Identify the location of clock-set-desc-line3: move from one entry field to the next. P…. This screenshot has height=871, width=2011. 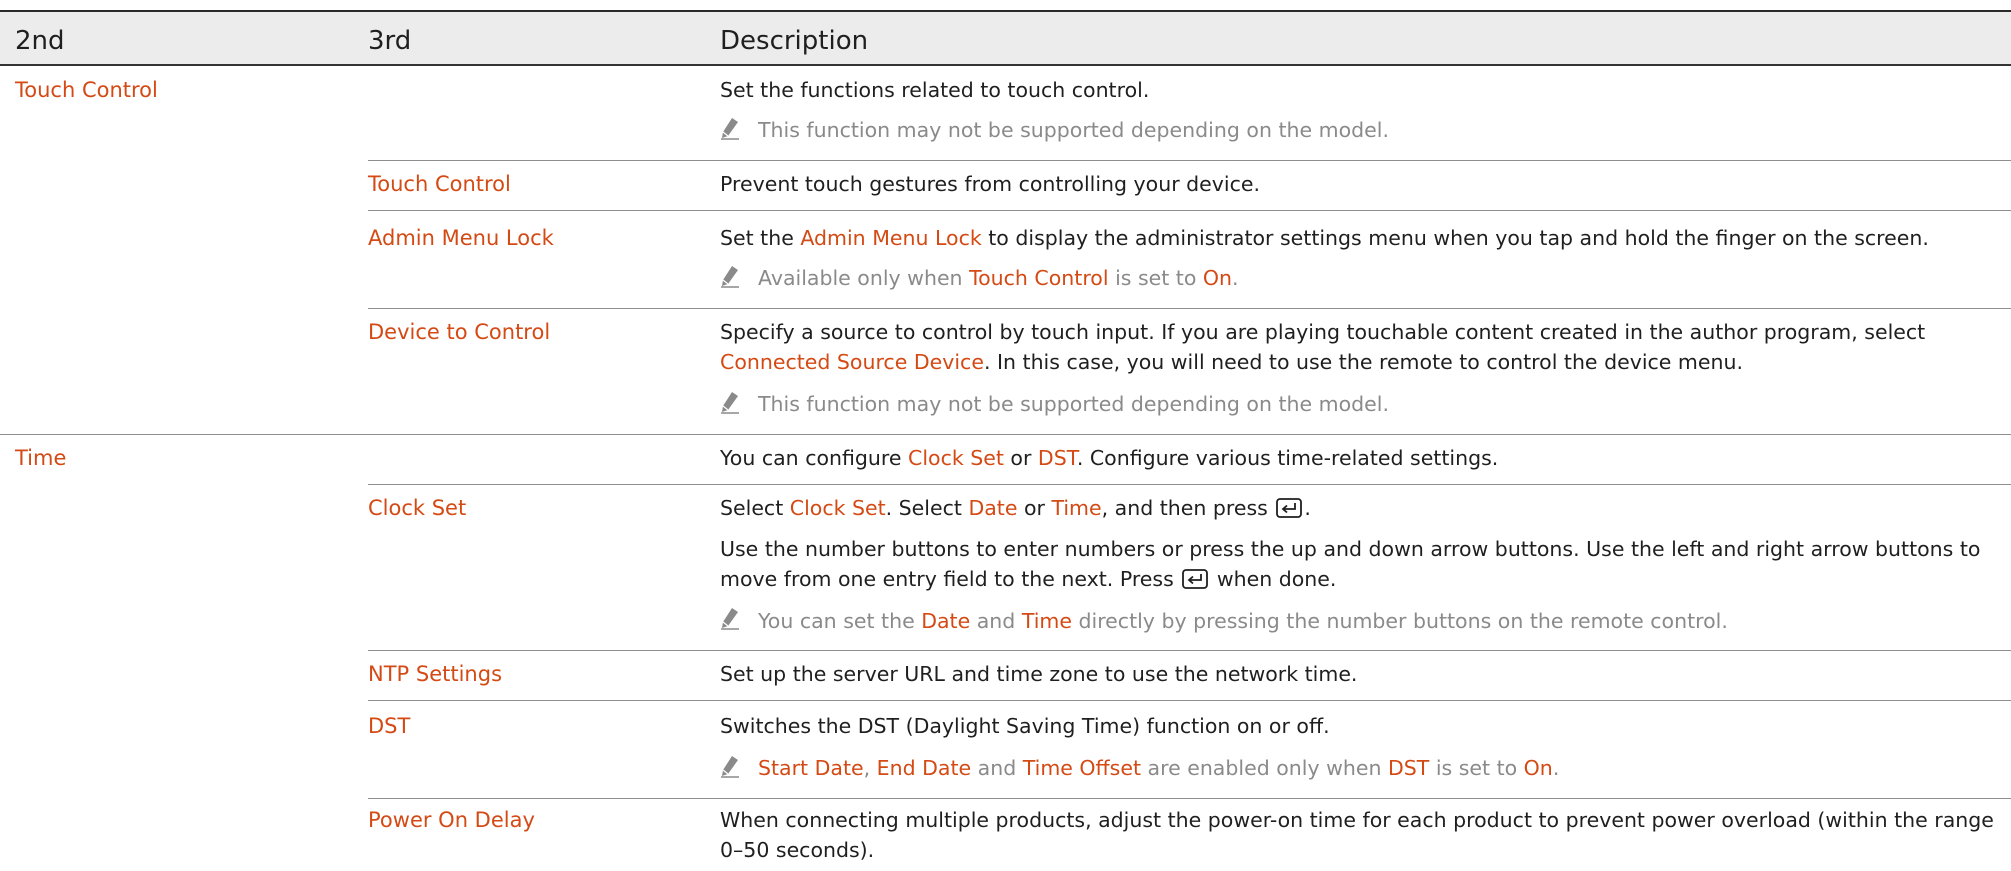
(1028, 579).